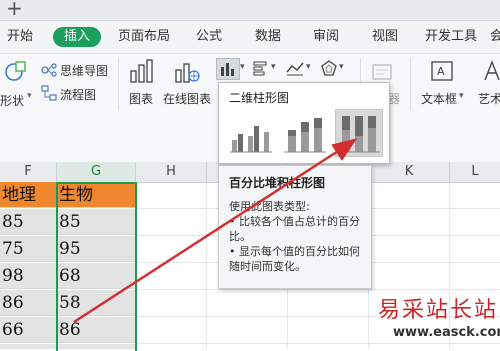 The image size is (500, 351). I want to click on screenshot-icon, so click(382, 72).